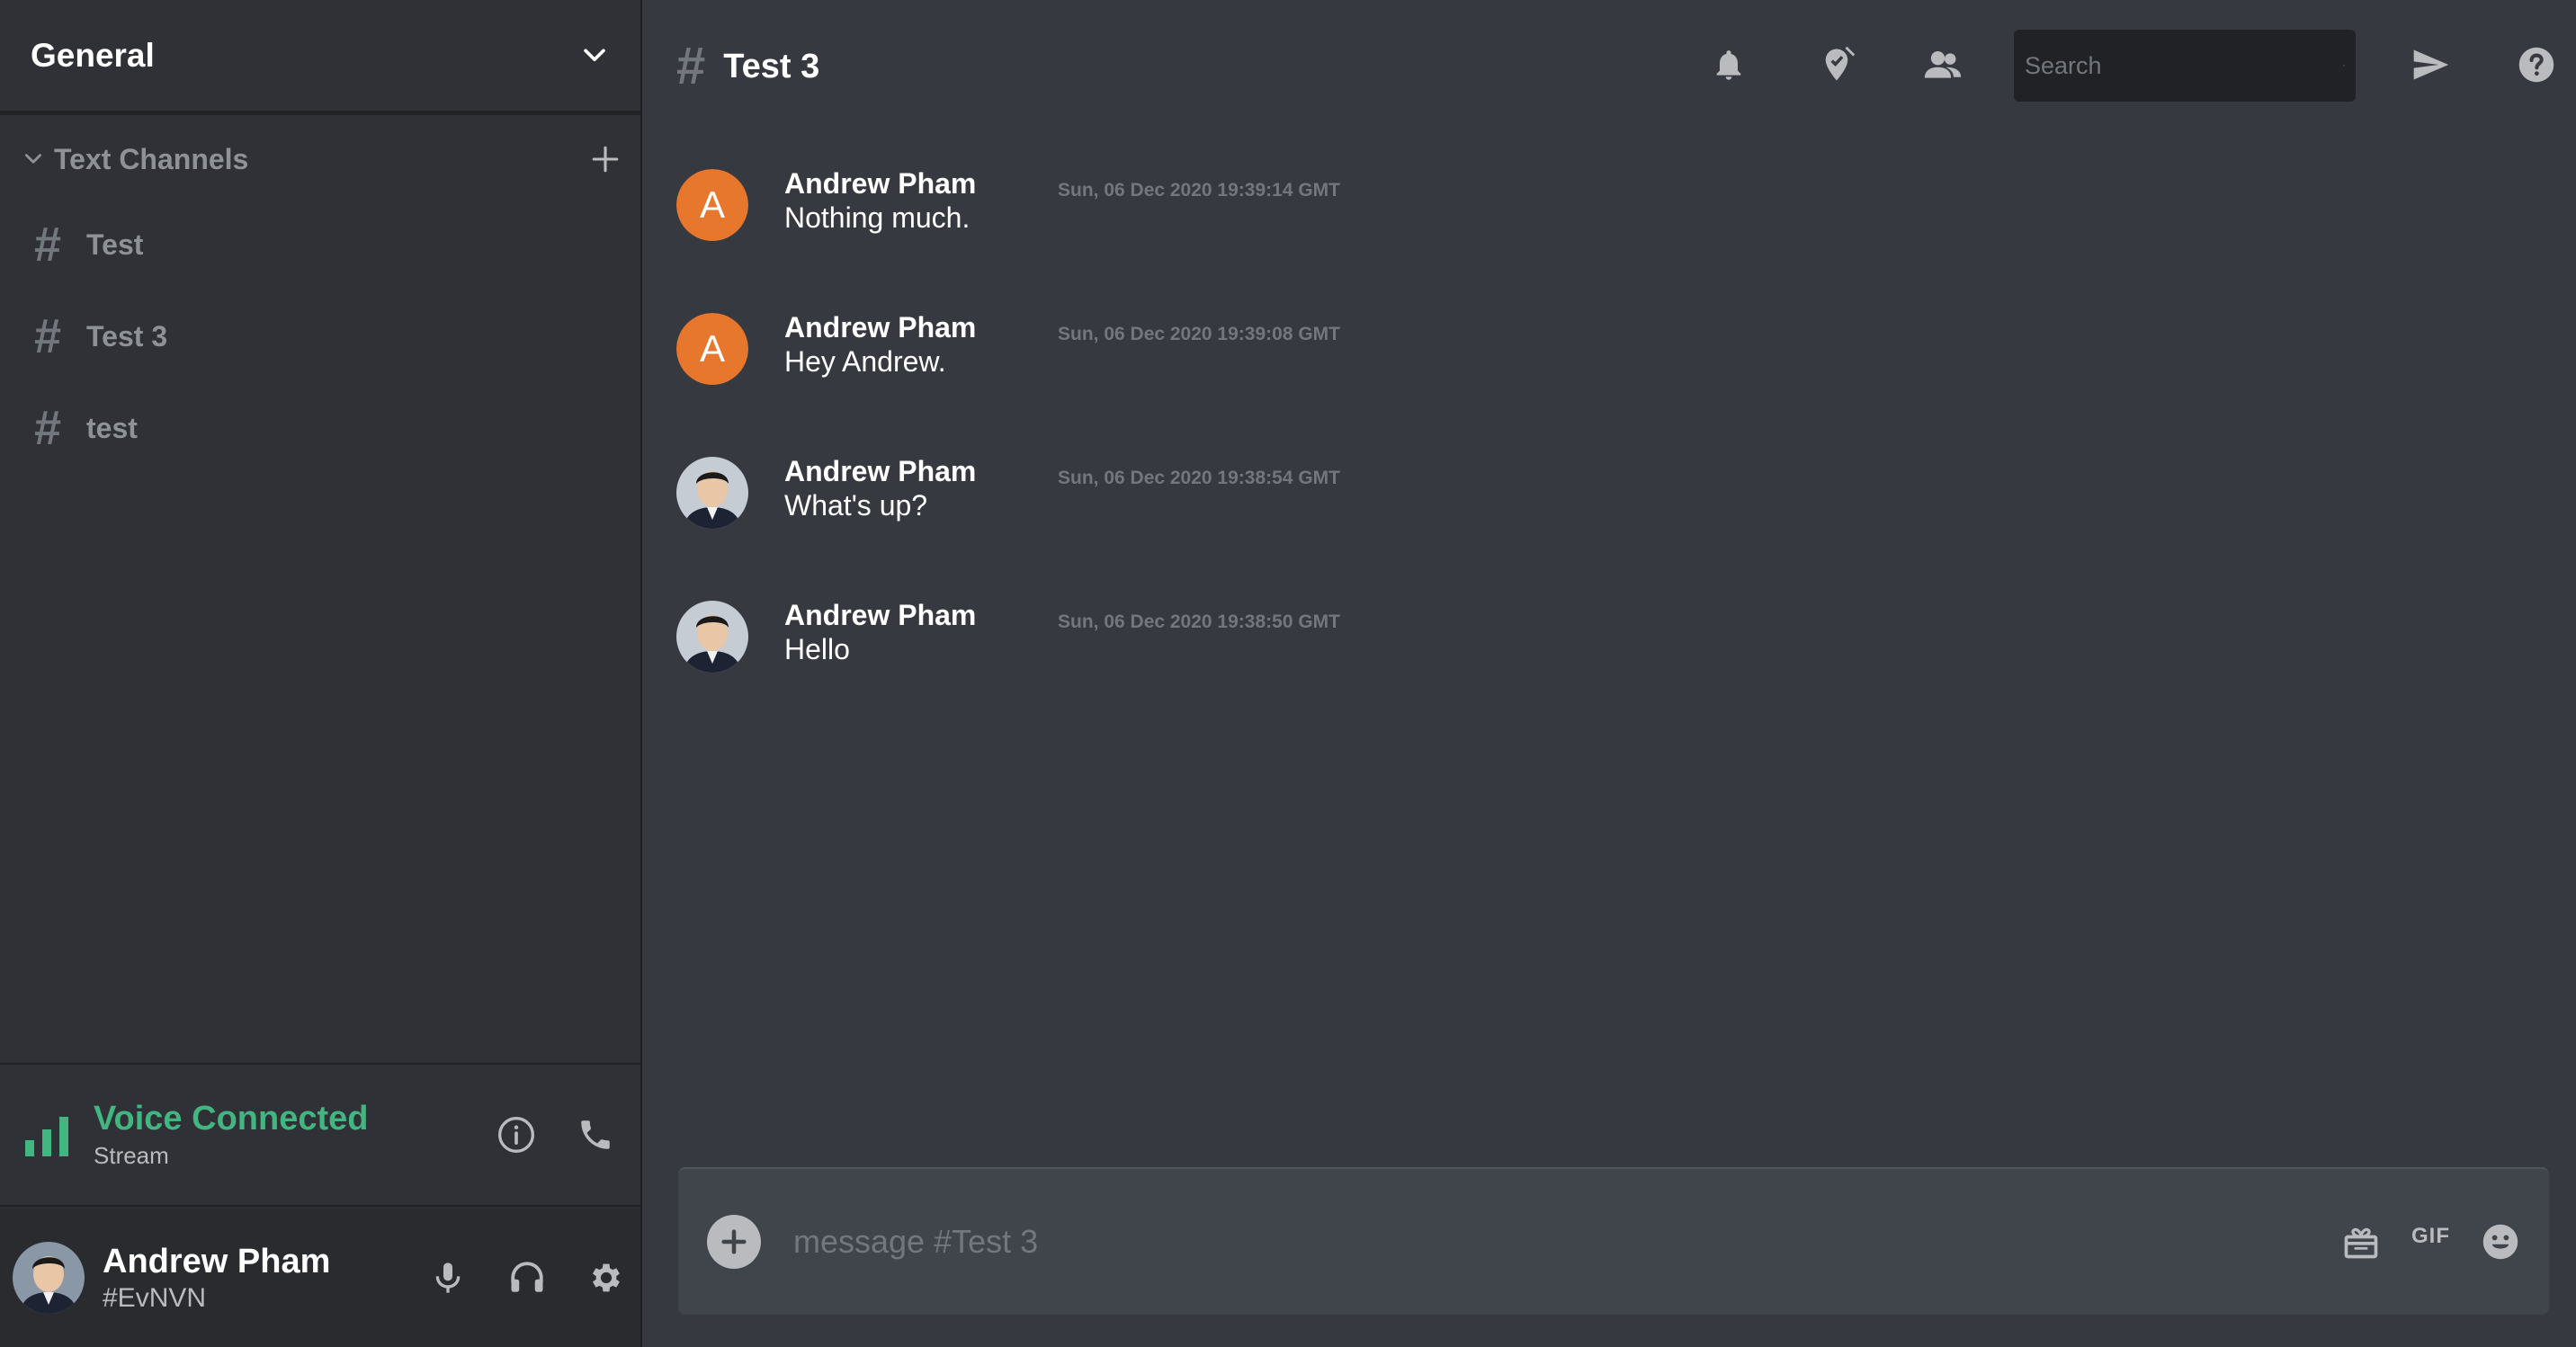  Describe the element at coordinates (1199, 478) in the screenshot. I see `message-timestamp: Sun, 06 Dec 2020 19:38:54 GMT` at that location.